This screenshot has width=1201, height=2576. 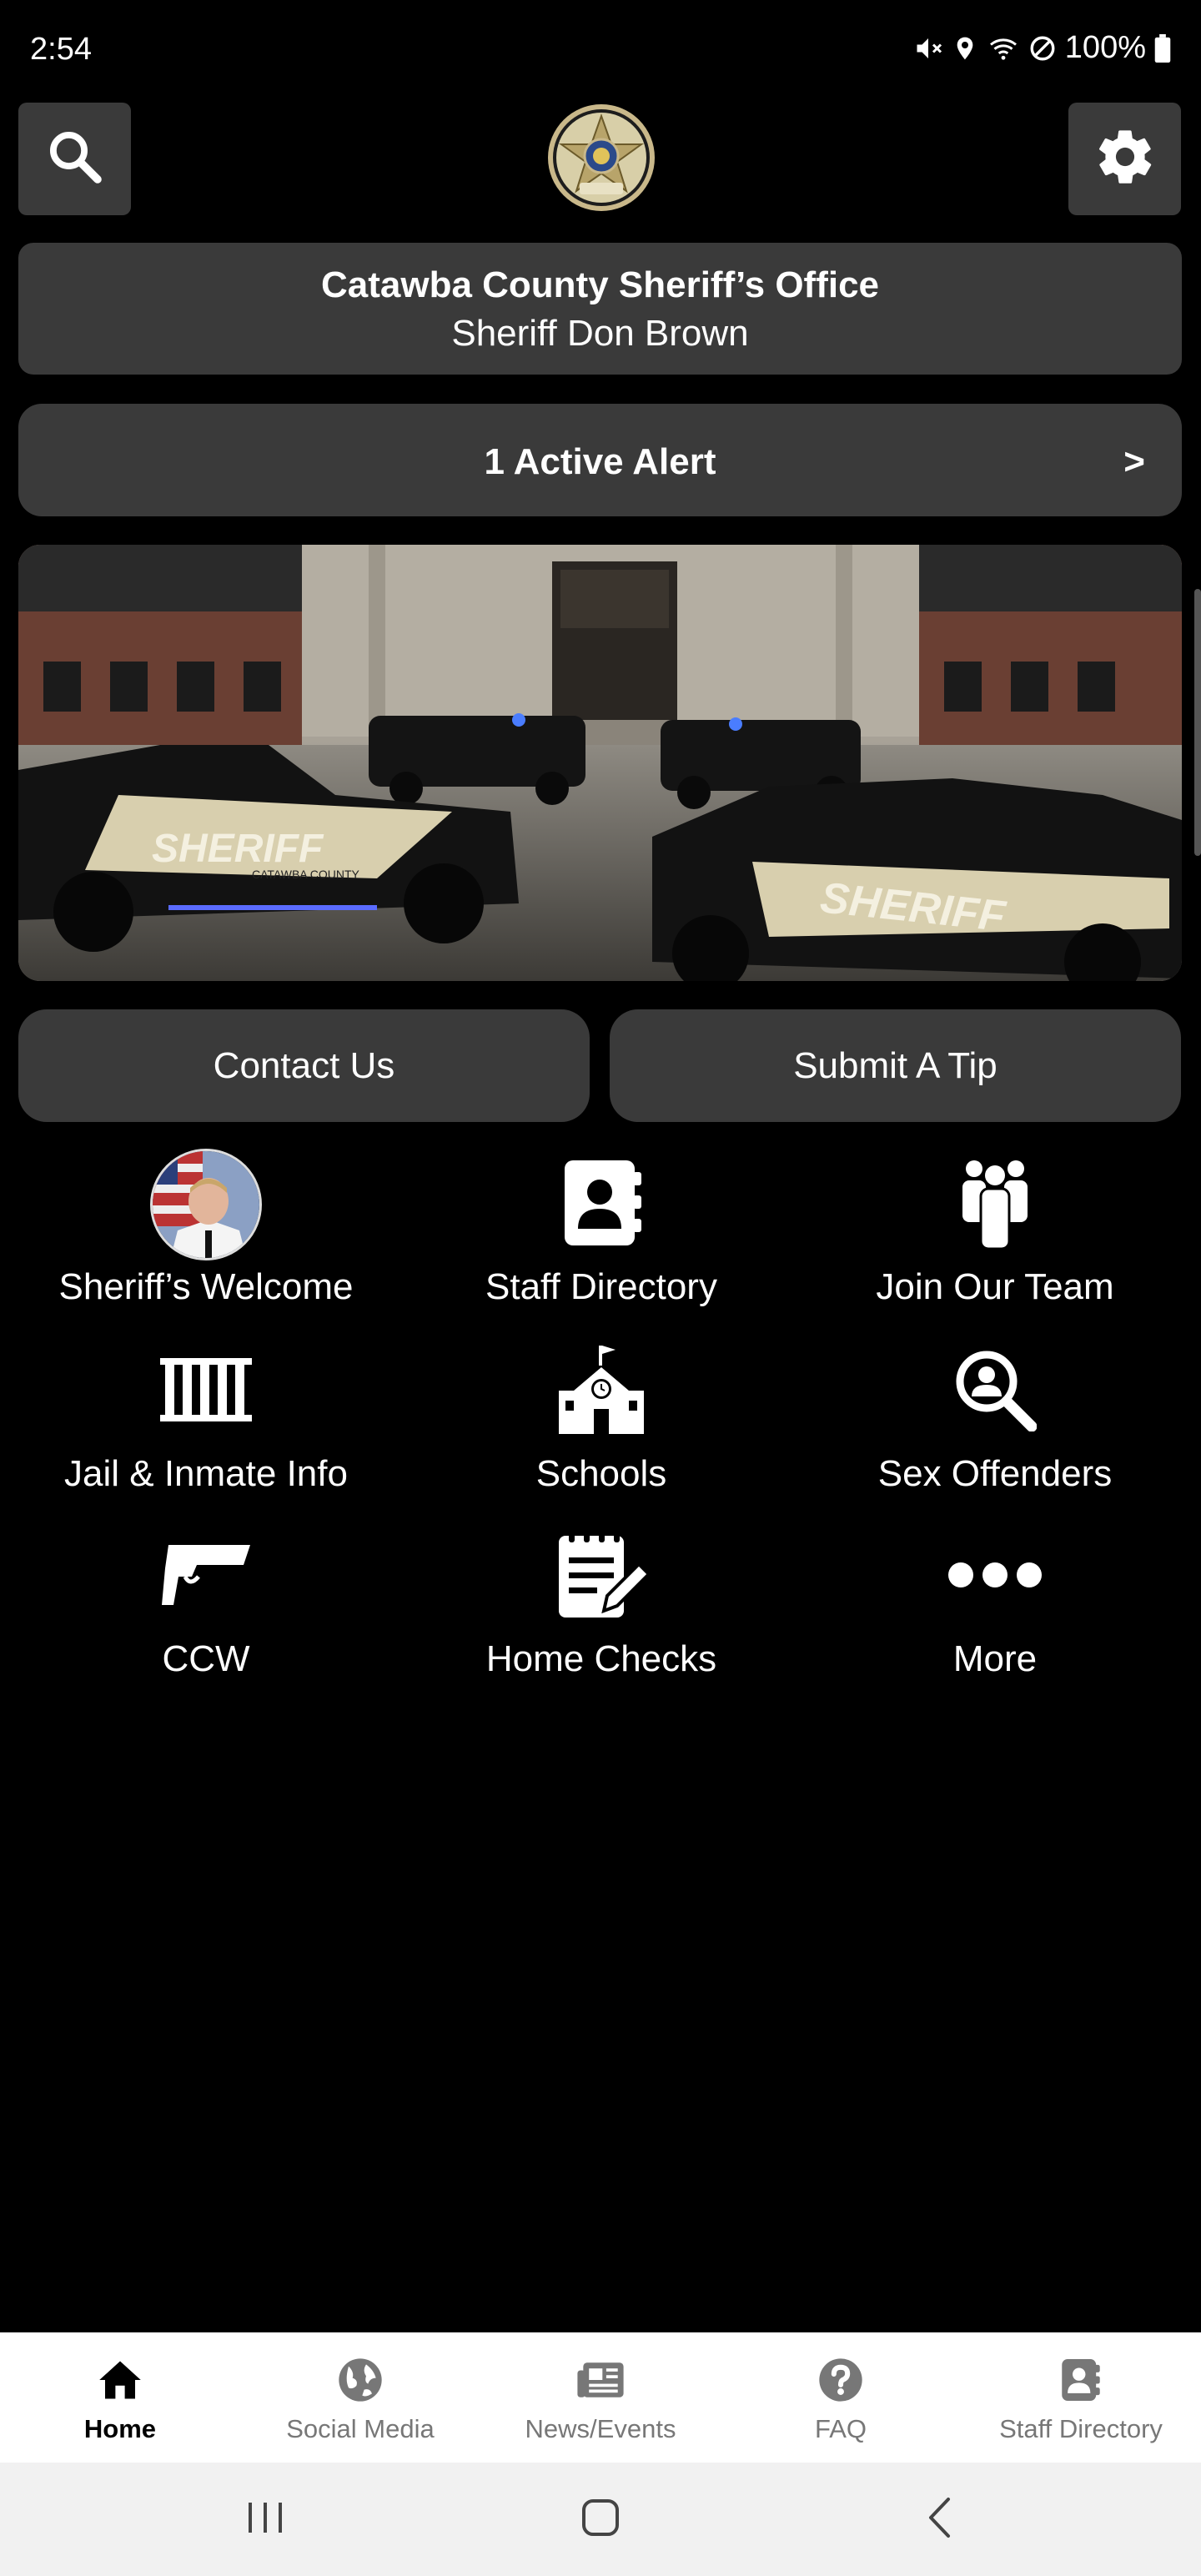 I want to click on grid-label: Join Our Team, so click(x=995, y=1286).